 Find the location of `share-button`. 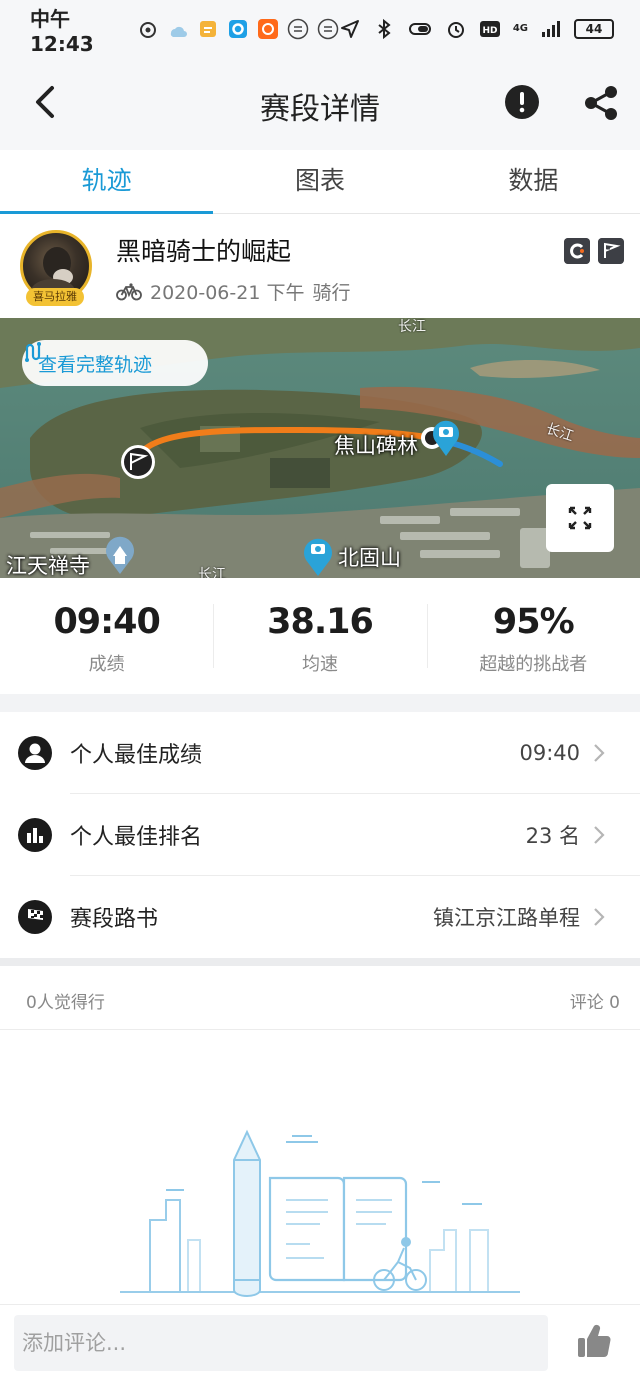

share-button is located at coordinates (601, 103).